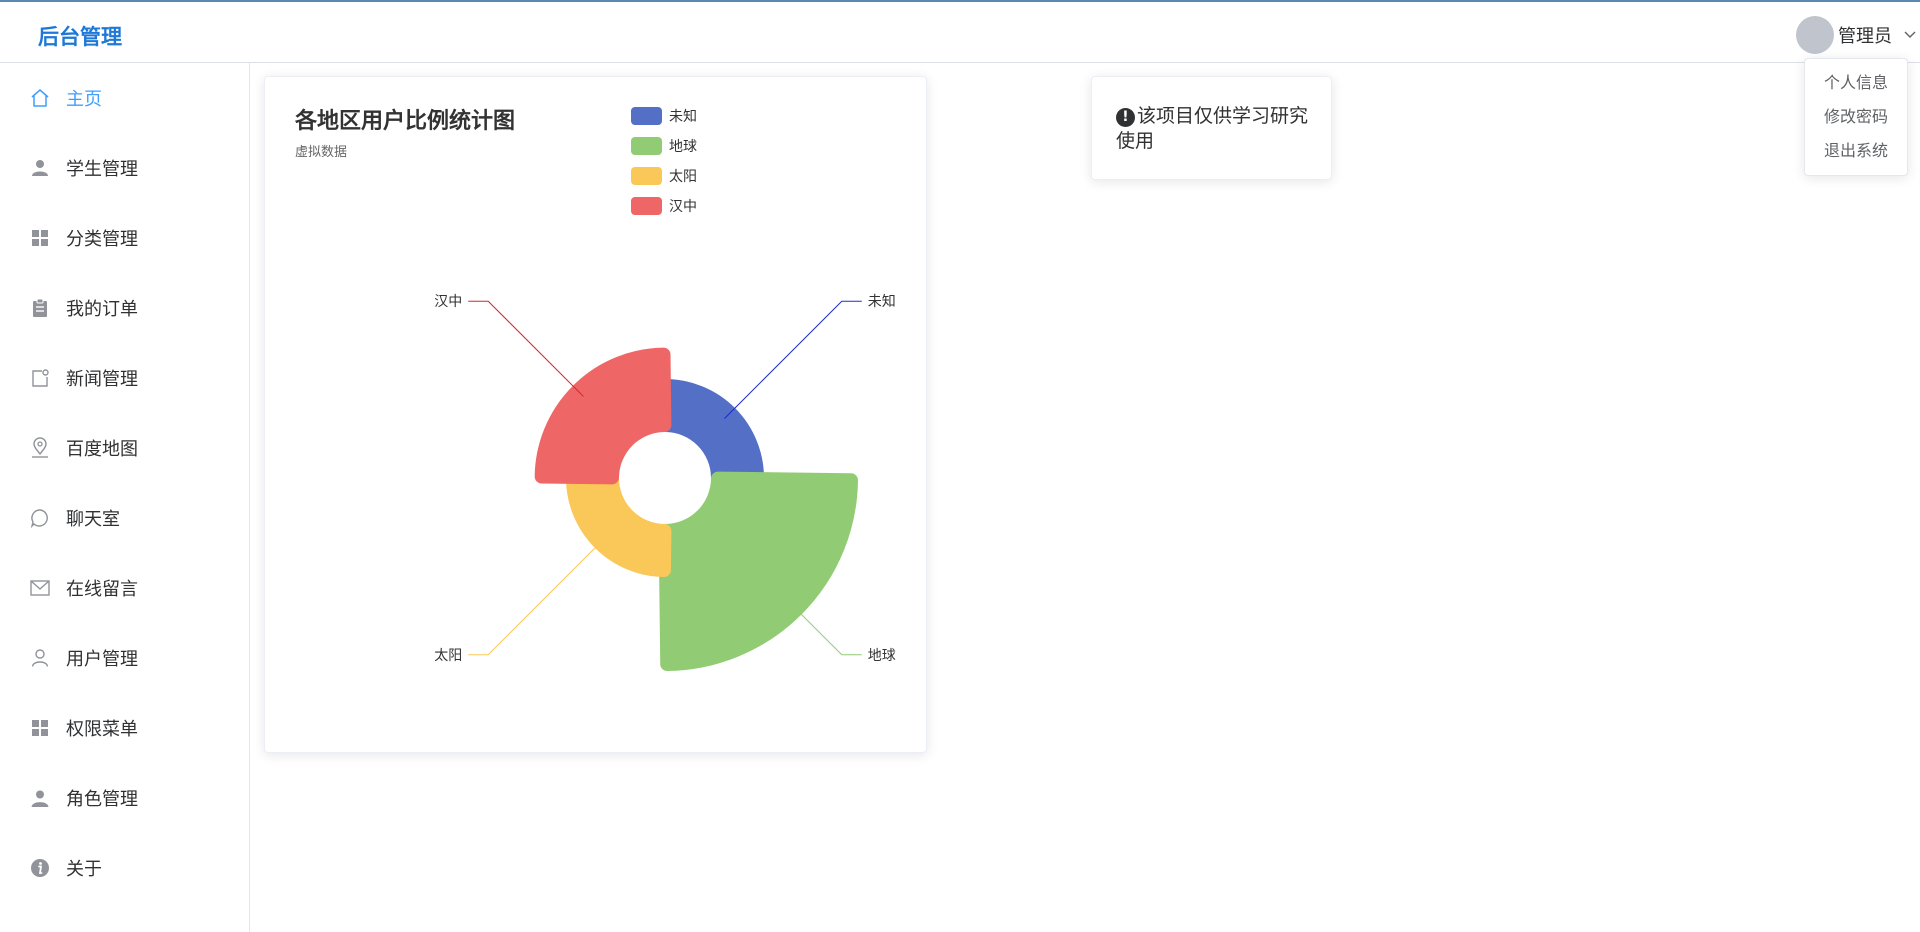 The height and width of the screenshot is (932, 1920). What do you see at coordinates (1815, 35) in the screenshot?
I see `avatar` at bounding box center [1815, 35].